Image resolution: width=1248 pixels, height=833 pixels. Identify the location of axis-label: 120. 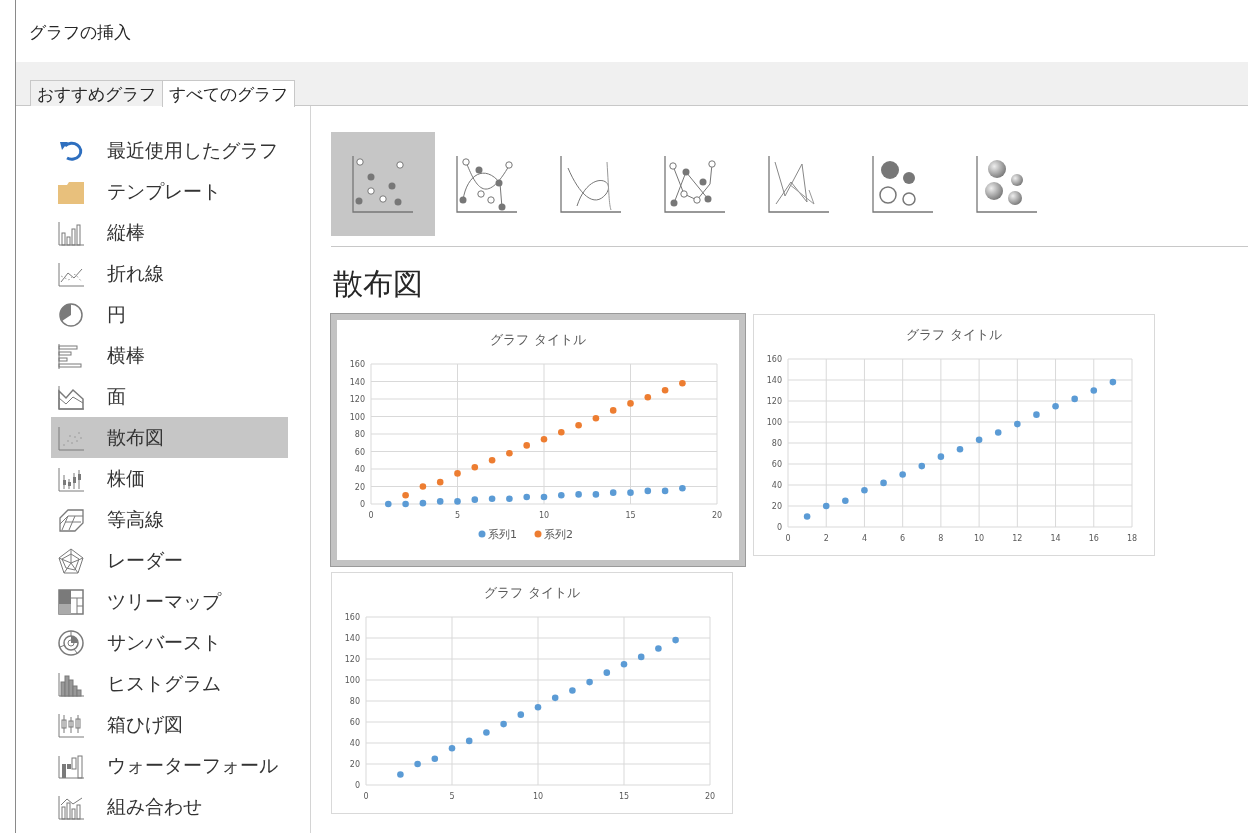
(357, 399).